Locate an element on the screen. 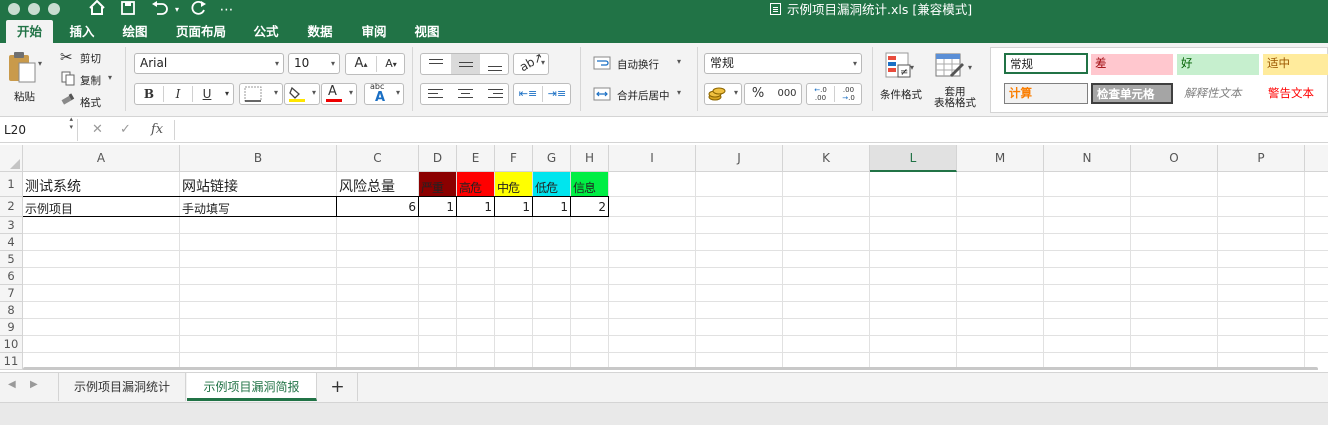  tab-review: 审阅 is located at coordinates (374, 31).